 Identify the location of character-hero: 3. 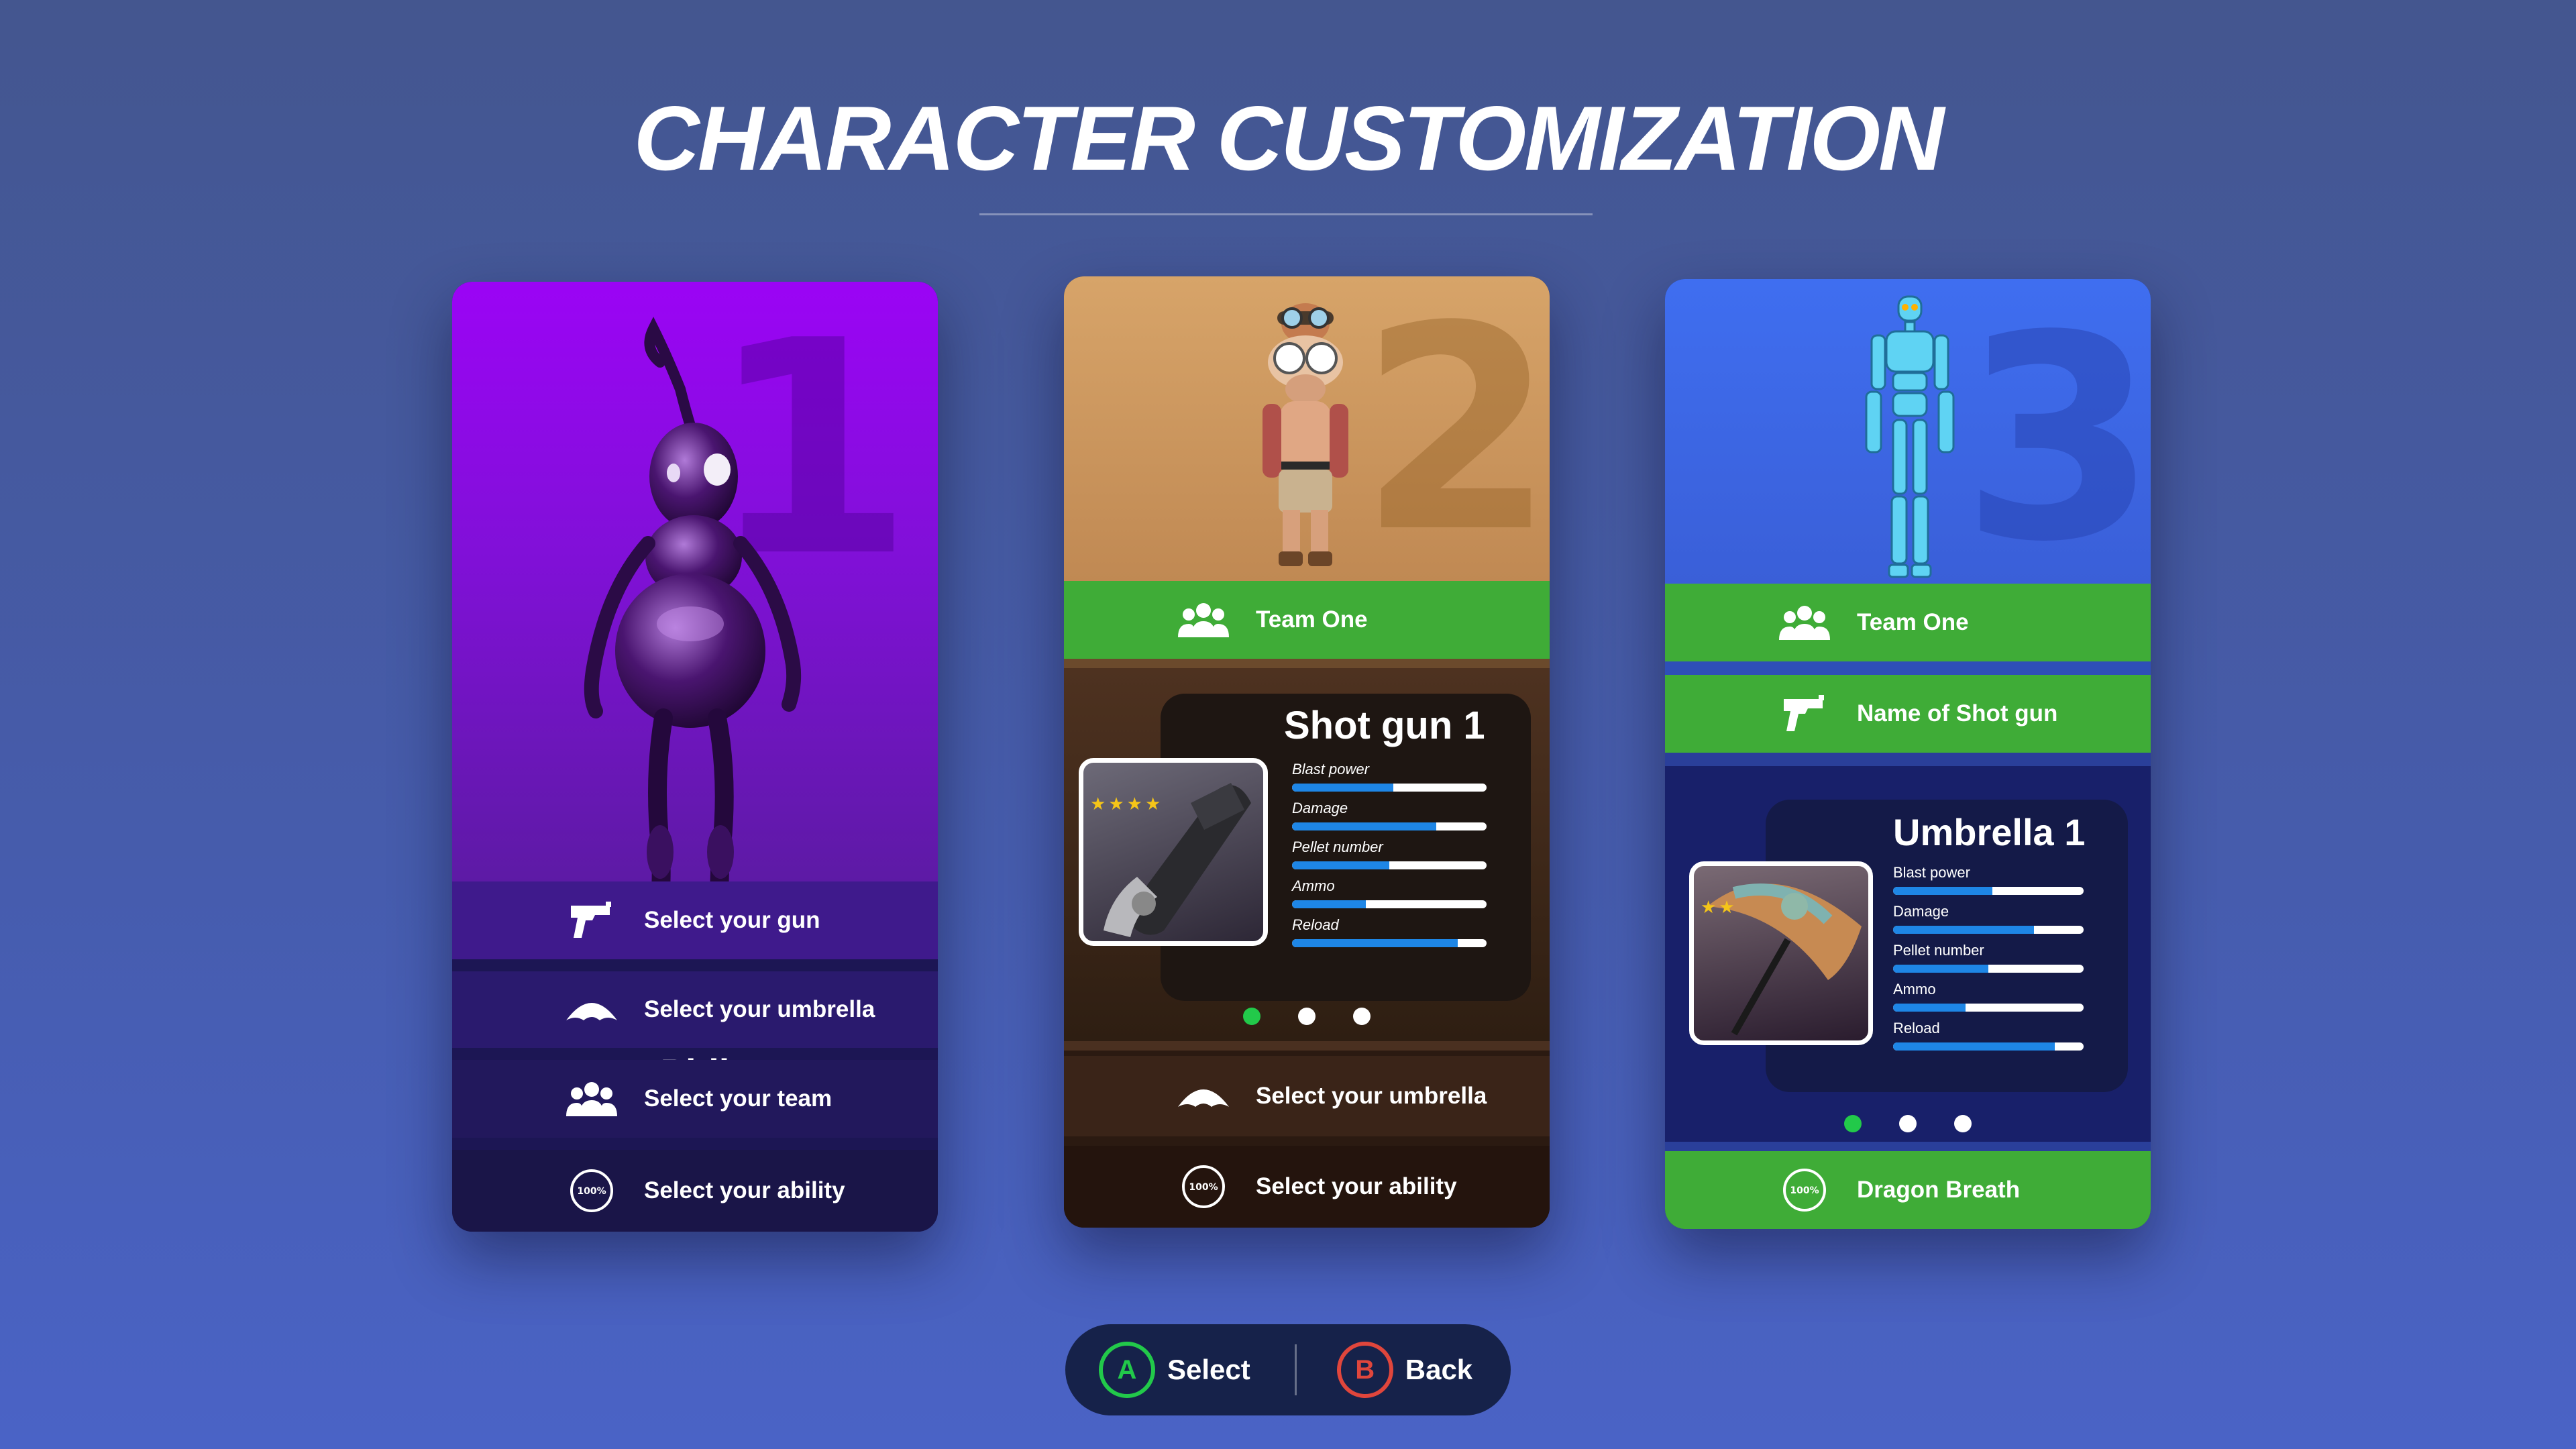
(1908, 431).